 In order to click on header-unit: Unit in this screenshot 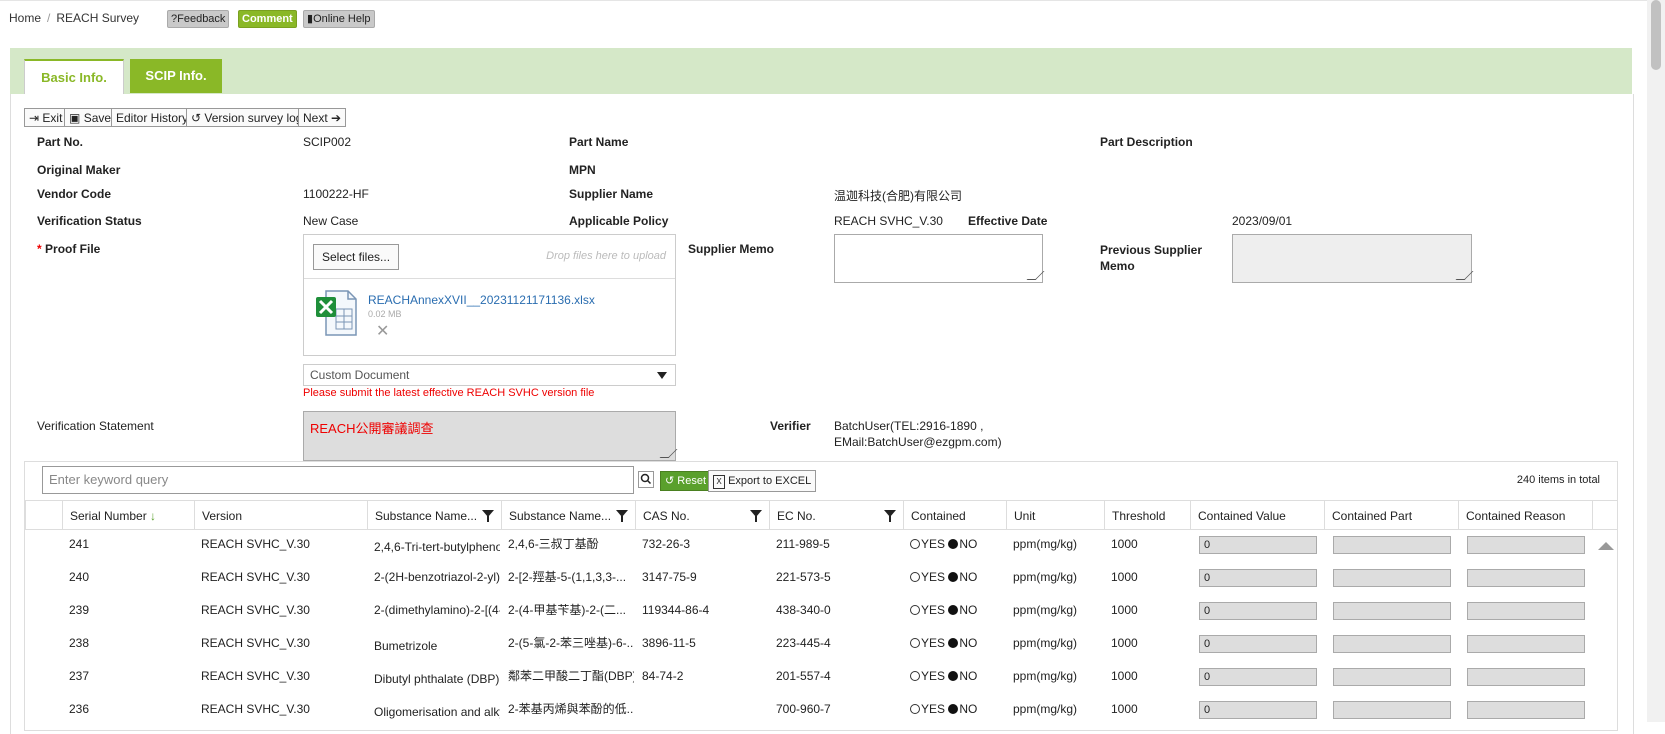, I will do `click(1055, 515)`.